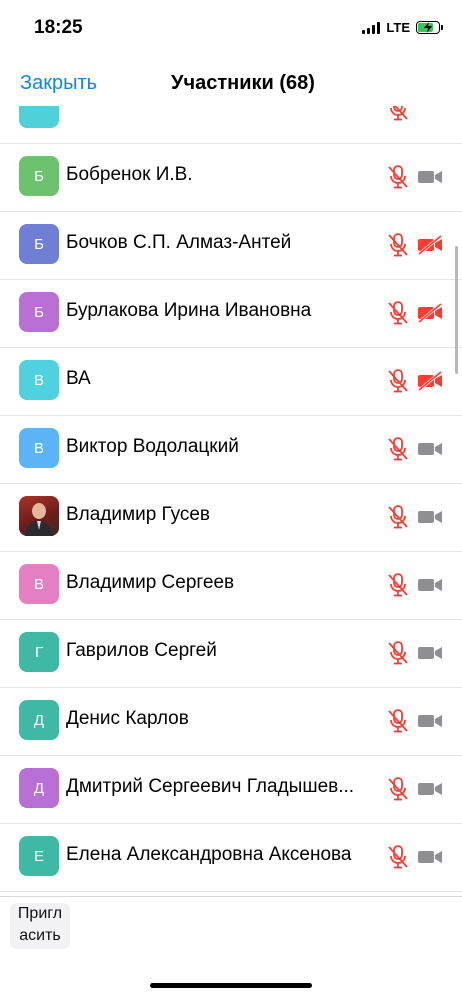  I want to click on network-label: LTE, so click(398, 27).